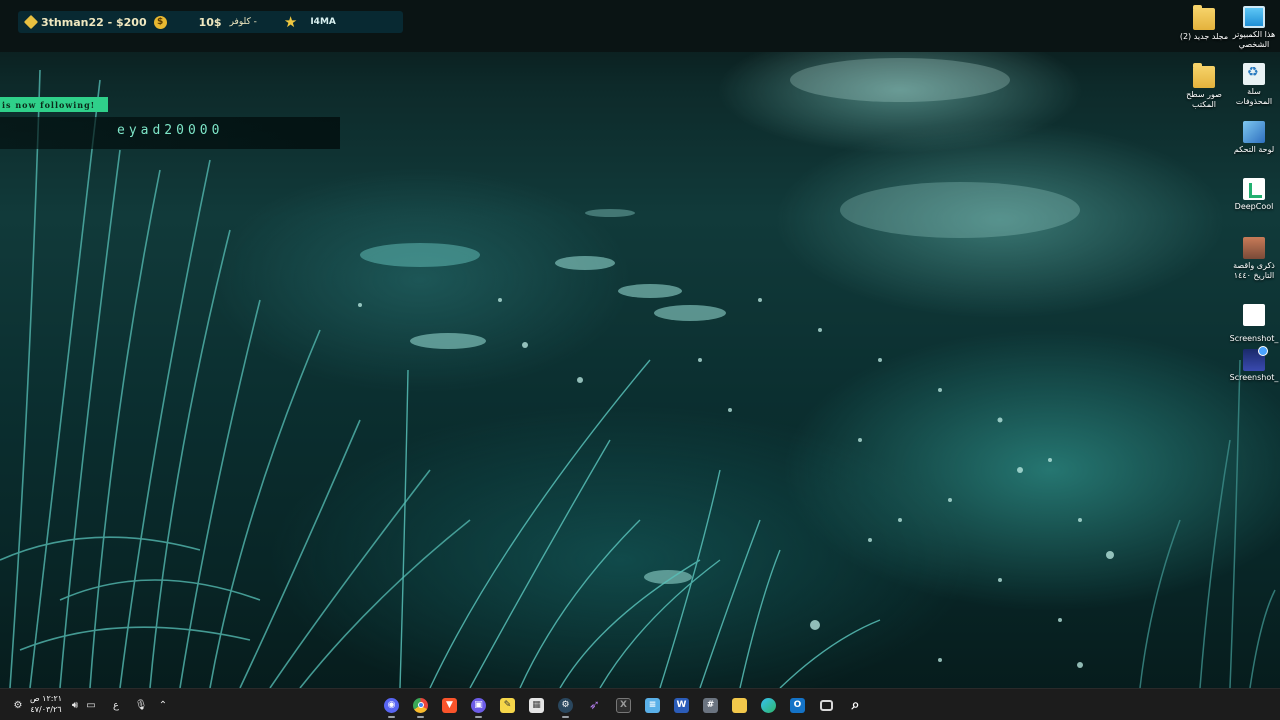 The height and width of the screenshot is (720, 1280). Describe the element at coordinates (1254, 17) in the screenshot. I see `this-pc-icon` at that location.